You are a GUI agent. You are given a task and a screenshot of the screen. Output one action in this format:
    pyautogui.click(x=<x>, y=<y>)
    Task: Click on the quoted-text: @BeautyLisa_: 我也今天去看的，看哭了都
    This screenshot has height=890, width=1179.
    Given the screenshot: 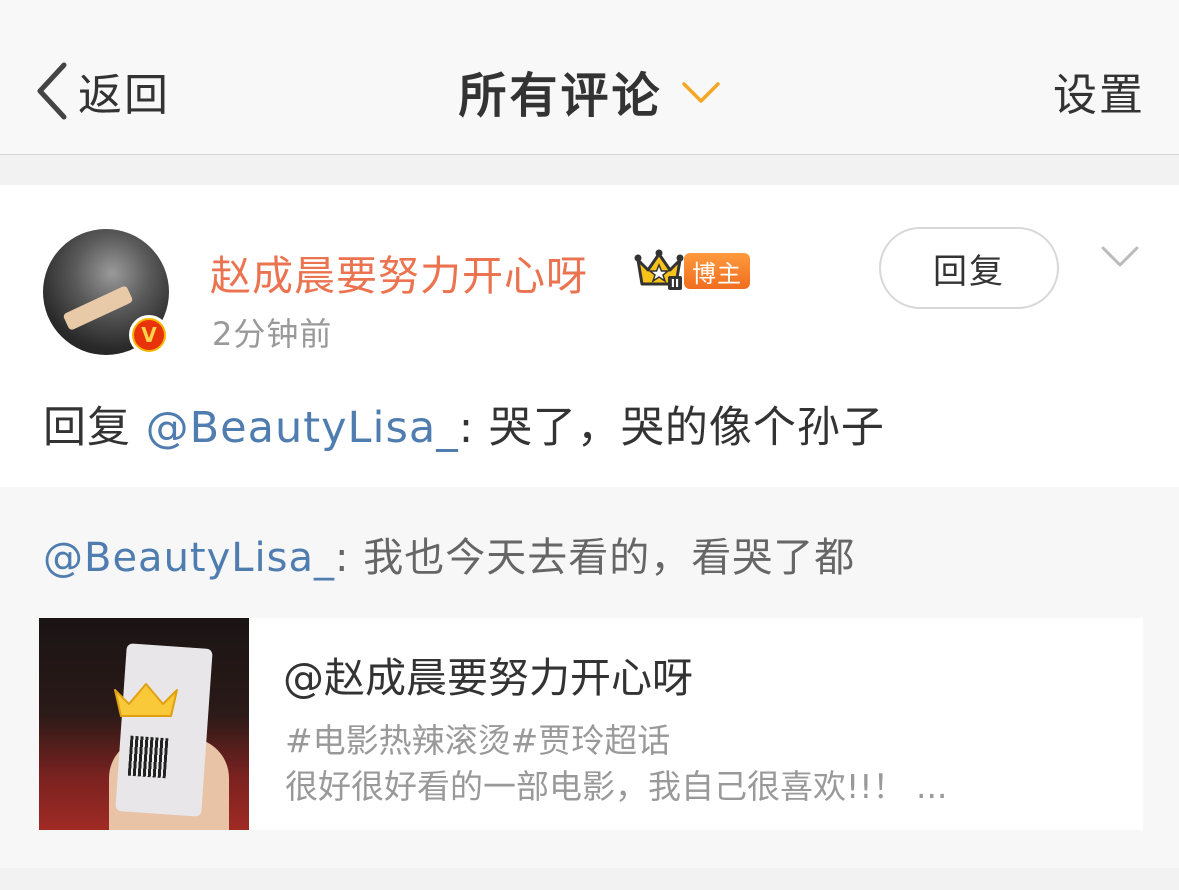 What is the action you would take?
    pyautogui.click(x=449, y=554)
    